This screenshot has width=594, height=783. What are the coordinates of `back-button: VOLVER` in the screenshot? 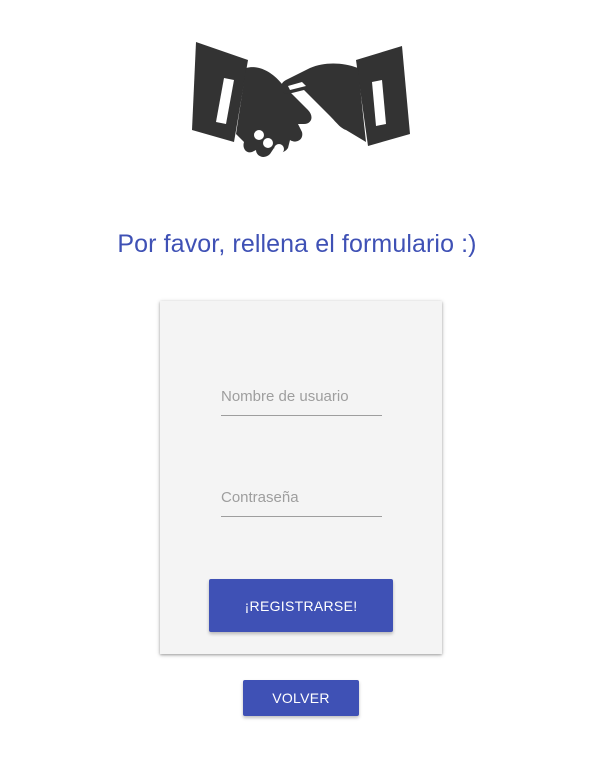 It's located at (301, 698).